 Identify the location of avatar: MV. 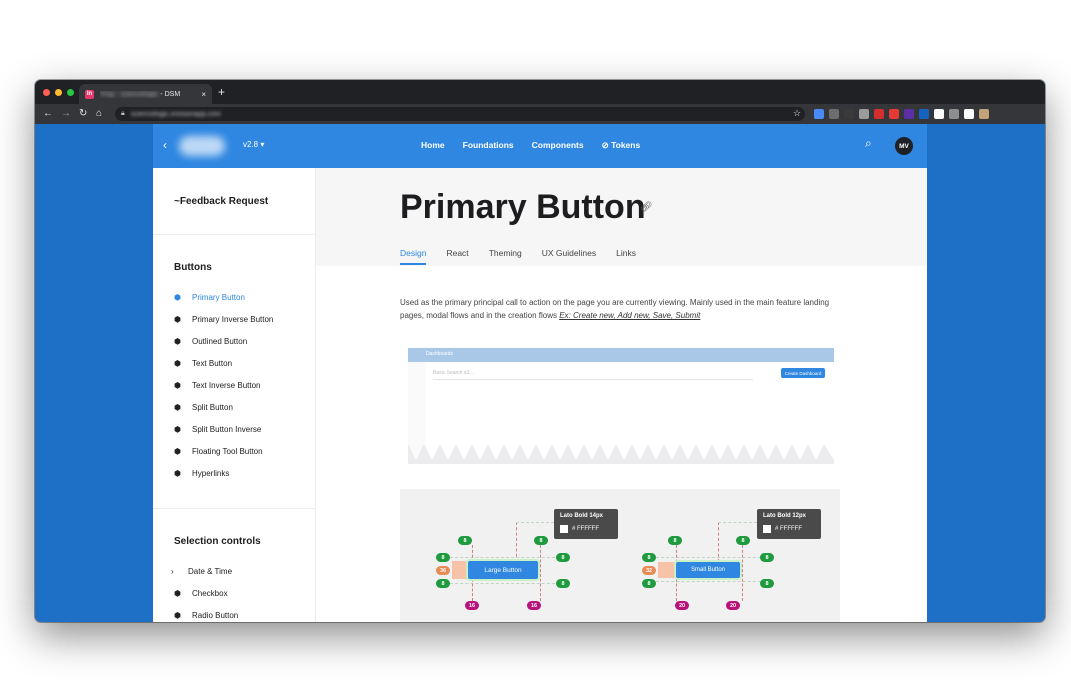
(904, 146).